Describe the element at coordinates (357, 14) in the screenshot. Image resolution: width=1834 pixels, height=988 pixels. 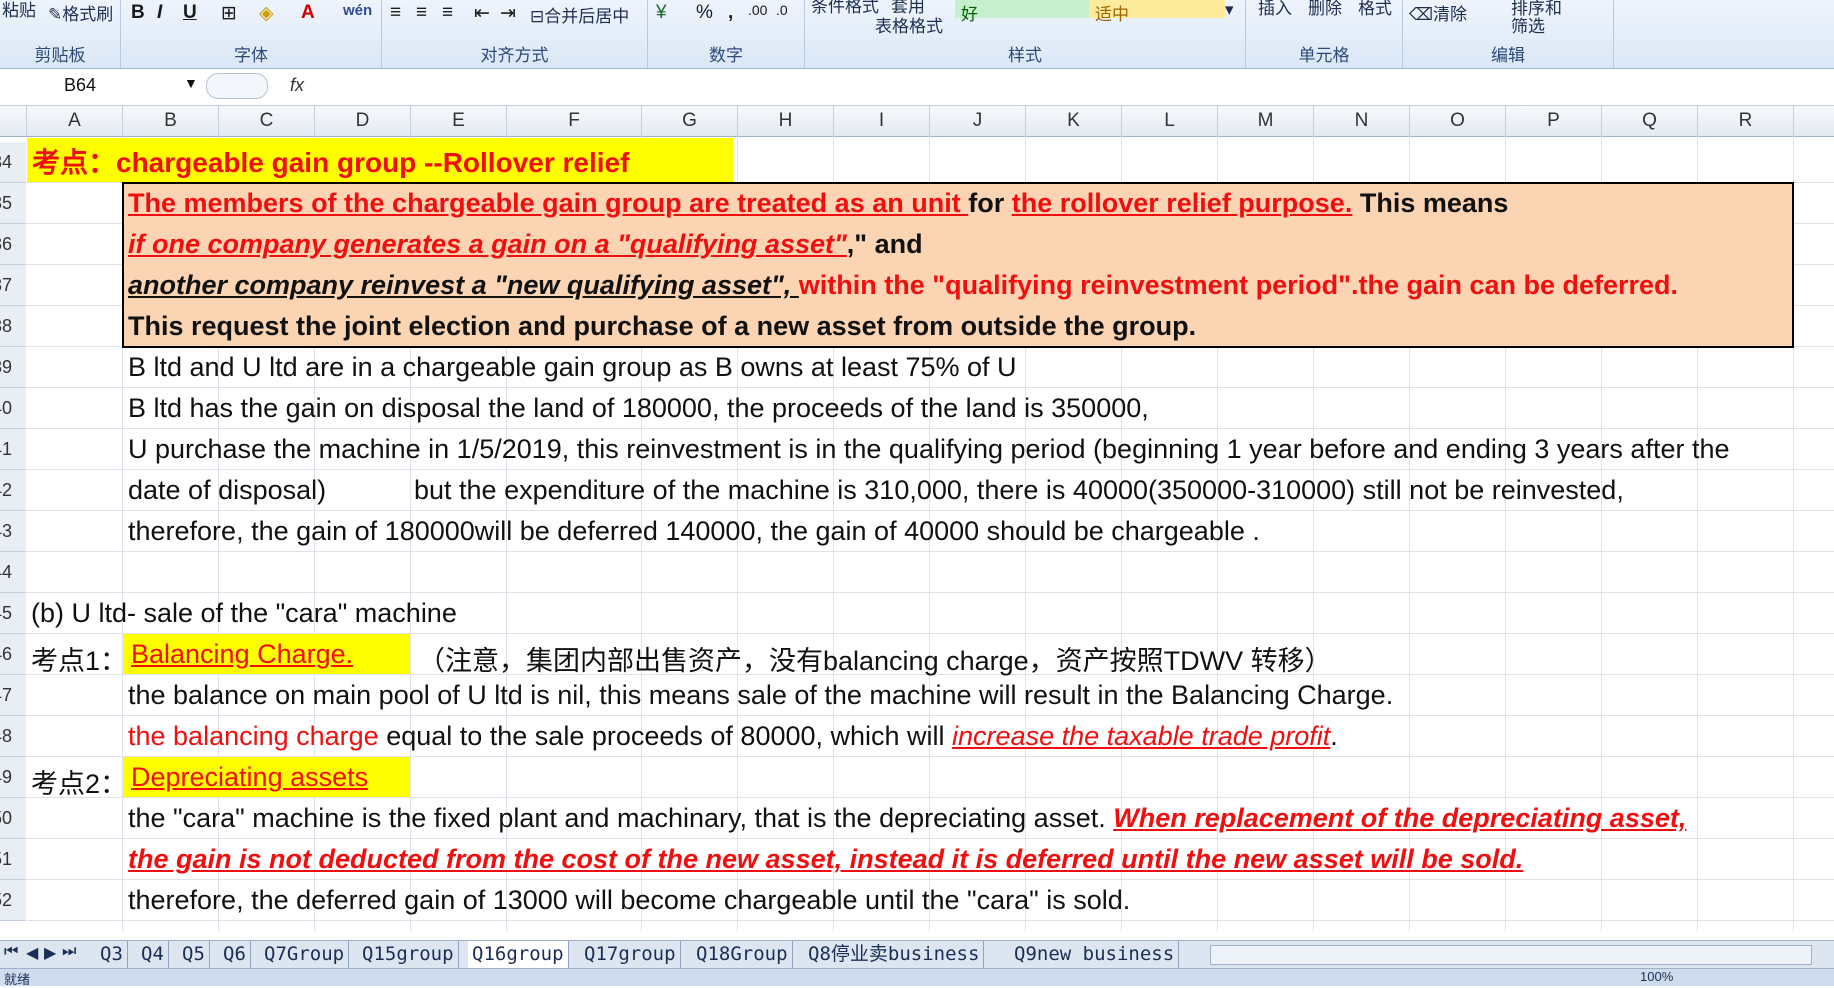
I see `phonetic-icon: wén` at that location.